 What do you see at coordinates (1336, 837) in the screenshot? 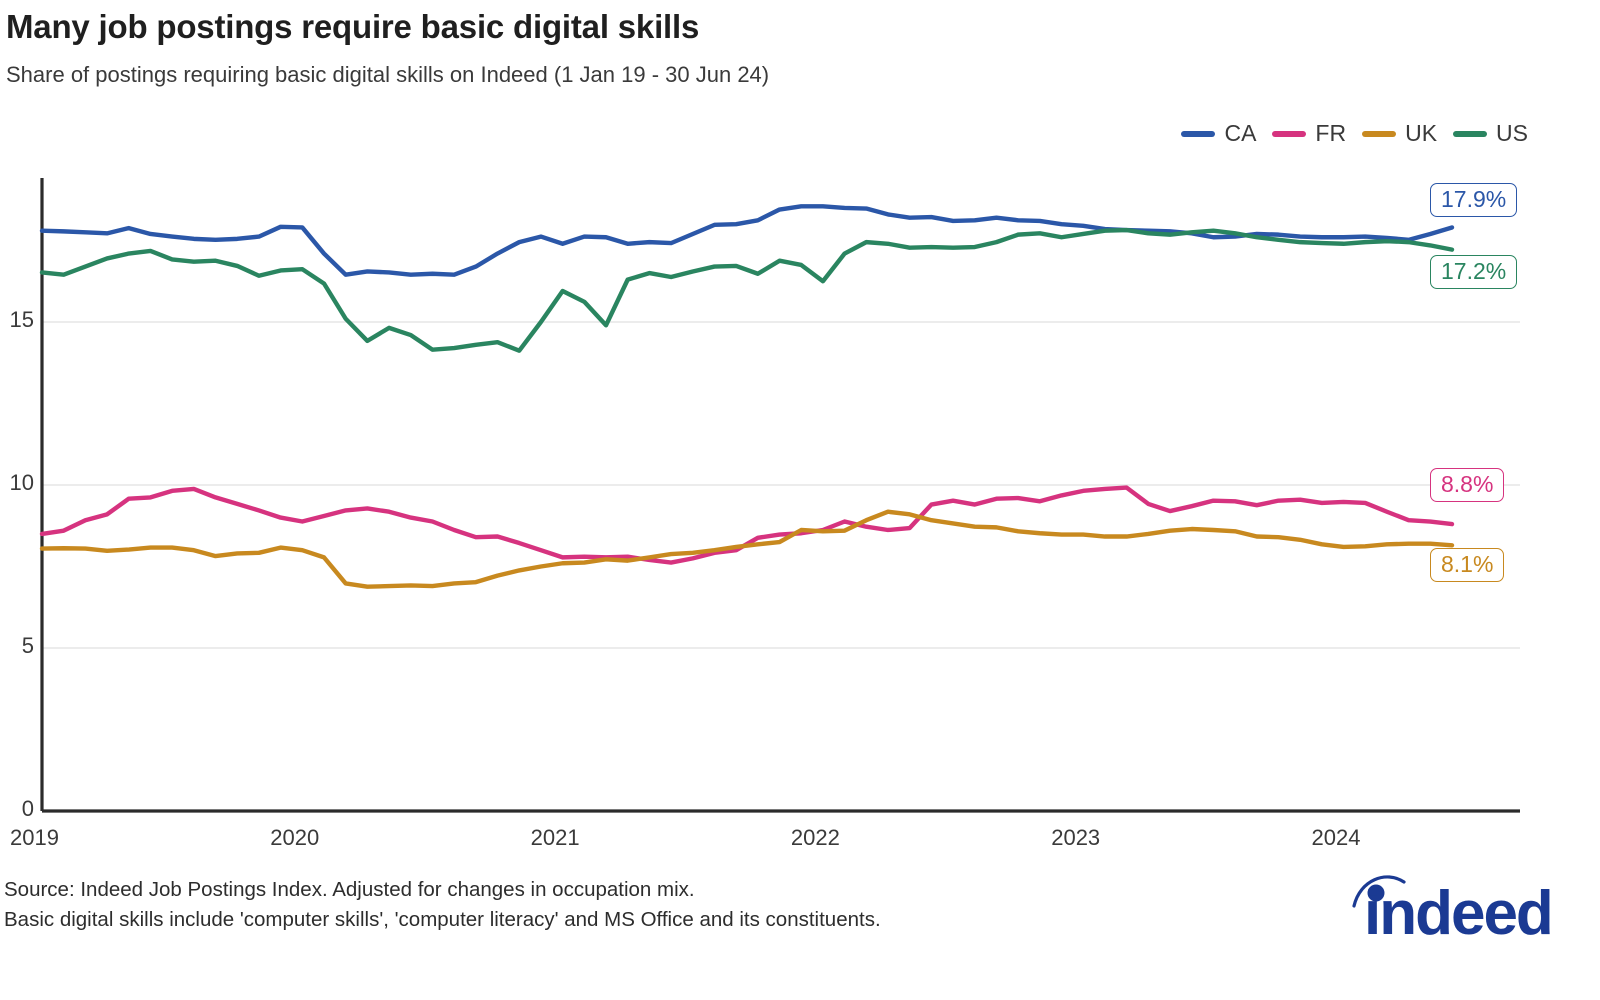
I see `x-axis-tick-2024: 2024` at bounding box center [1336, 837].